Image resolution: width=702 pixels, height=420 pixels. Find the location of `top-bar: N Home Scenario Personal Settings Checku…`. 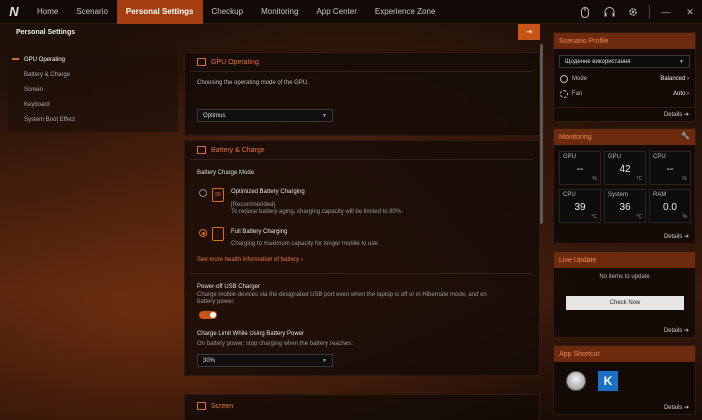

top-bar: N Home Scenario Personal Settings Checku… is located at coordinates (351, 12).